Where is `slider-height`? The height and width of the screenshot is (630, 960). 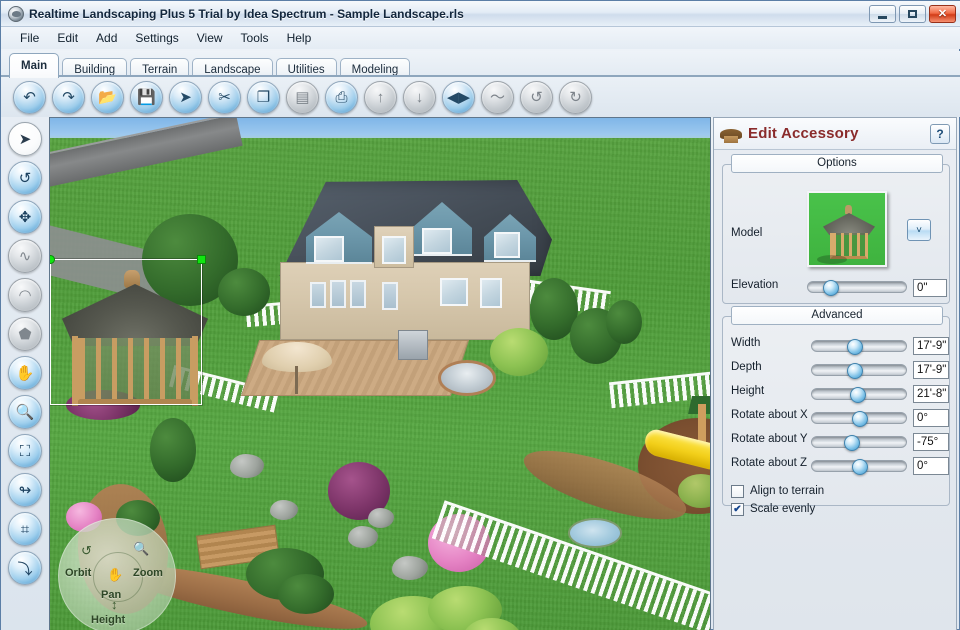 slider-height is located at coordinates (859, 395).